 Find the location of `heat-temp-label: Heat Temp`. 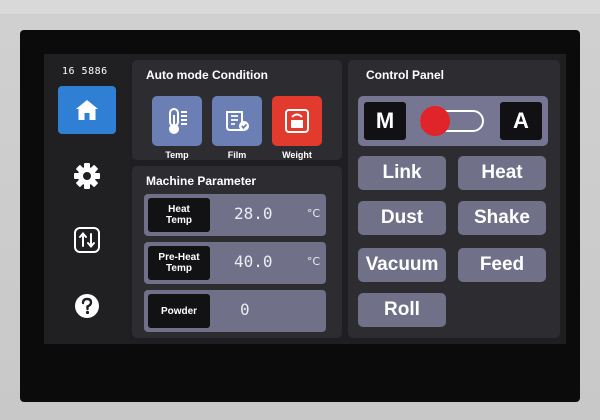

heat-temp-label: Heat Temp is located at coordinates (179, 215).